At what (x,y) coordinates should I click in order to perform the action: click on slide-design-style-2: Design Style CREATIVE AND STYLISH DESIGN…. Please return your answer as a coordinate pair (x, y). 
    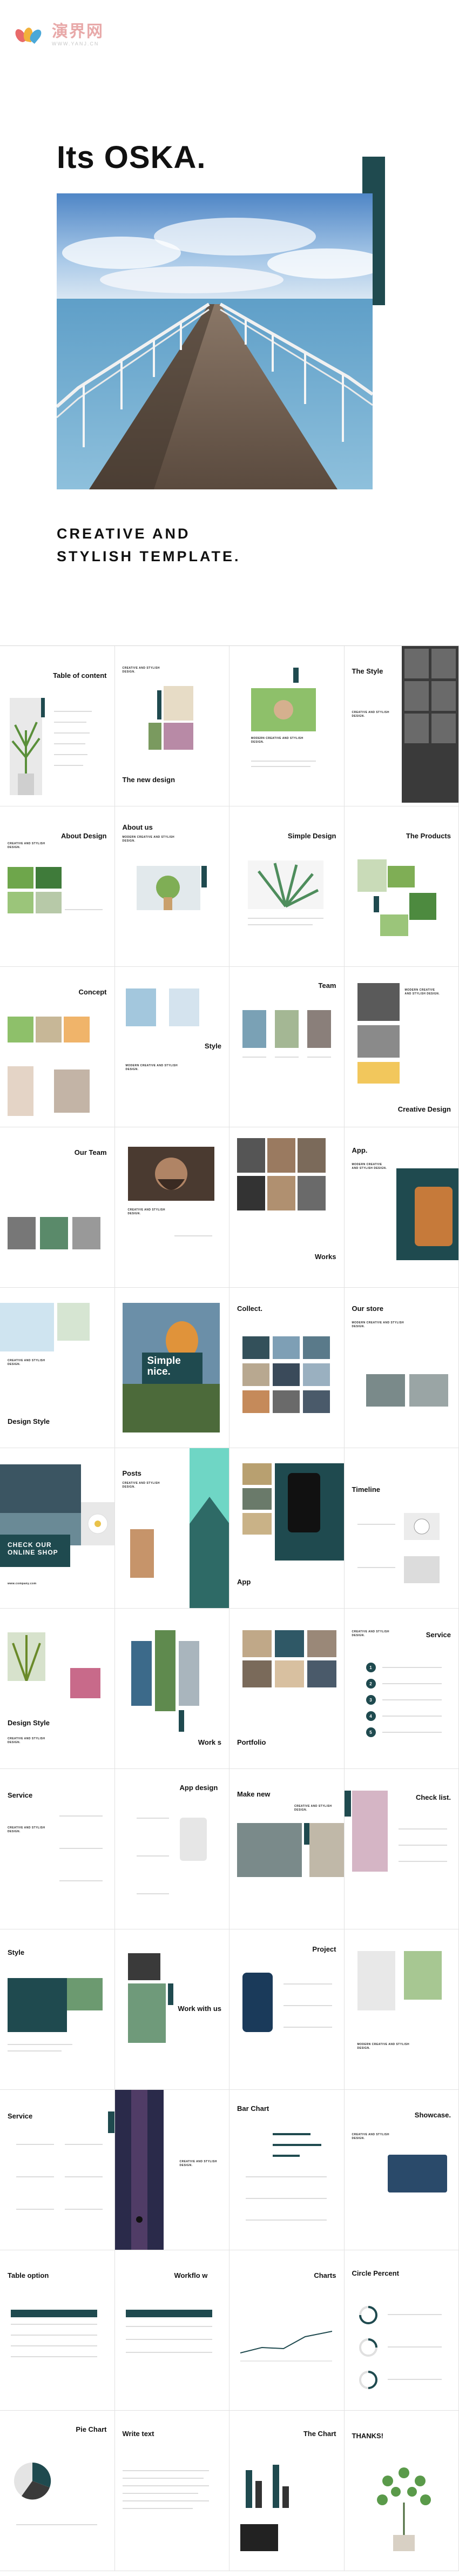
    Looking at the image, I should click on (57, 1689).